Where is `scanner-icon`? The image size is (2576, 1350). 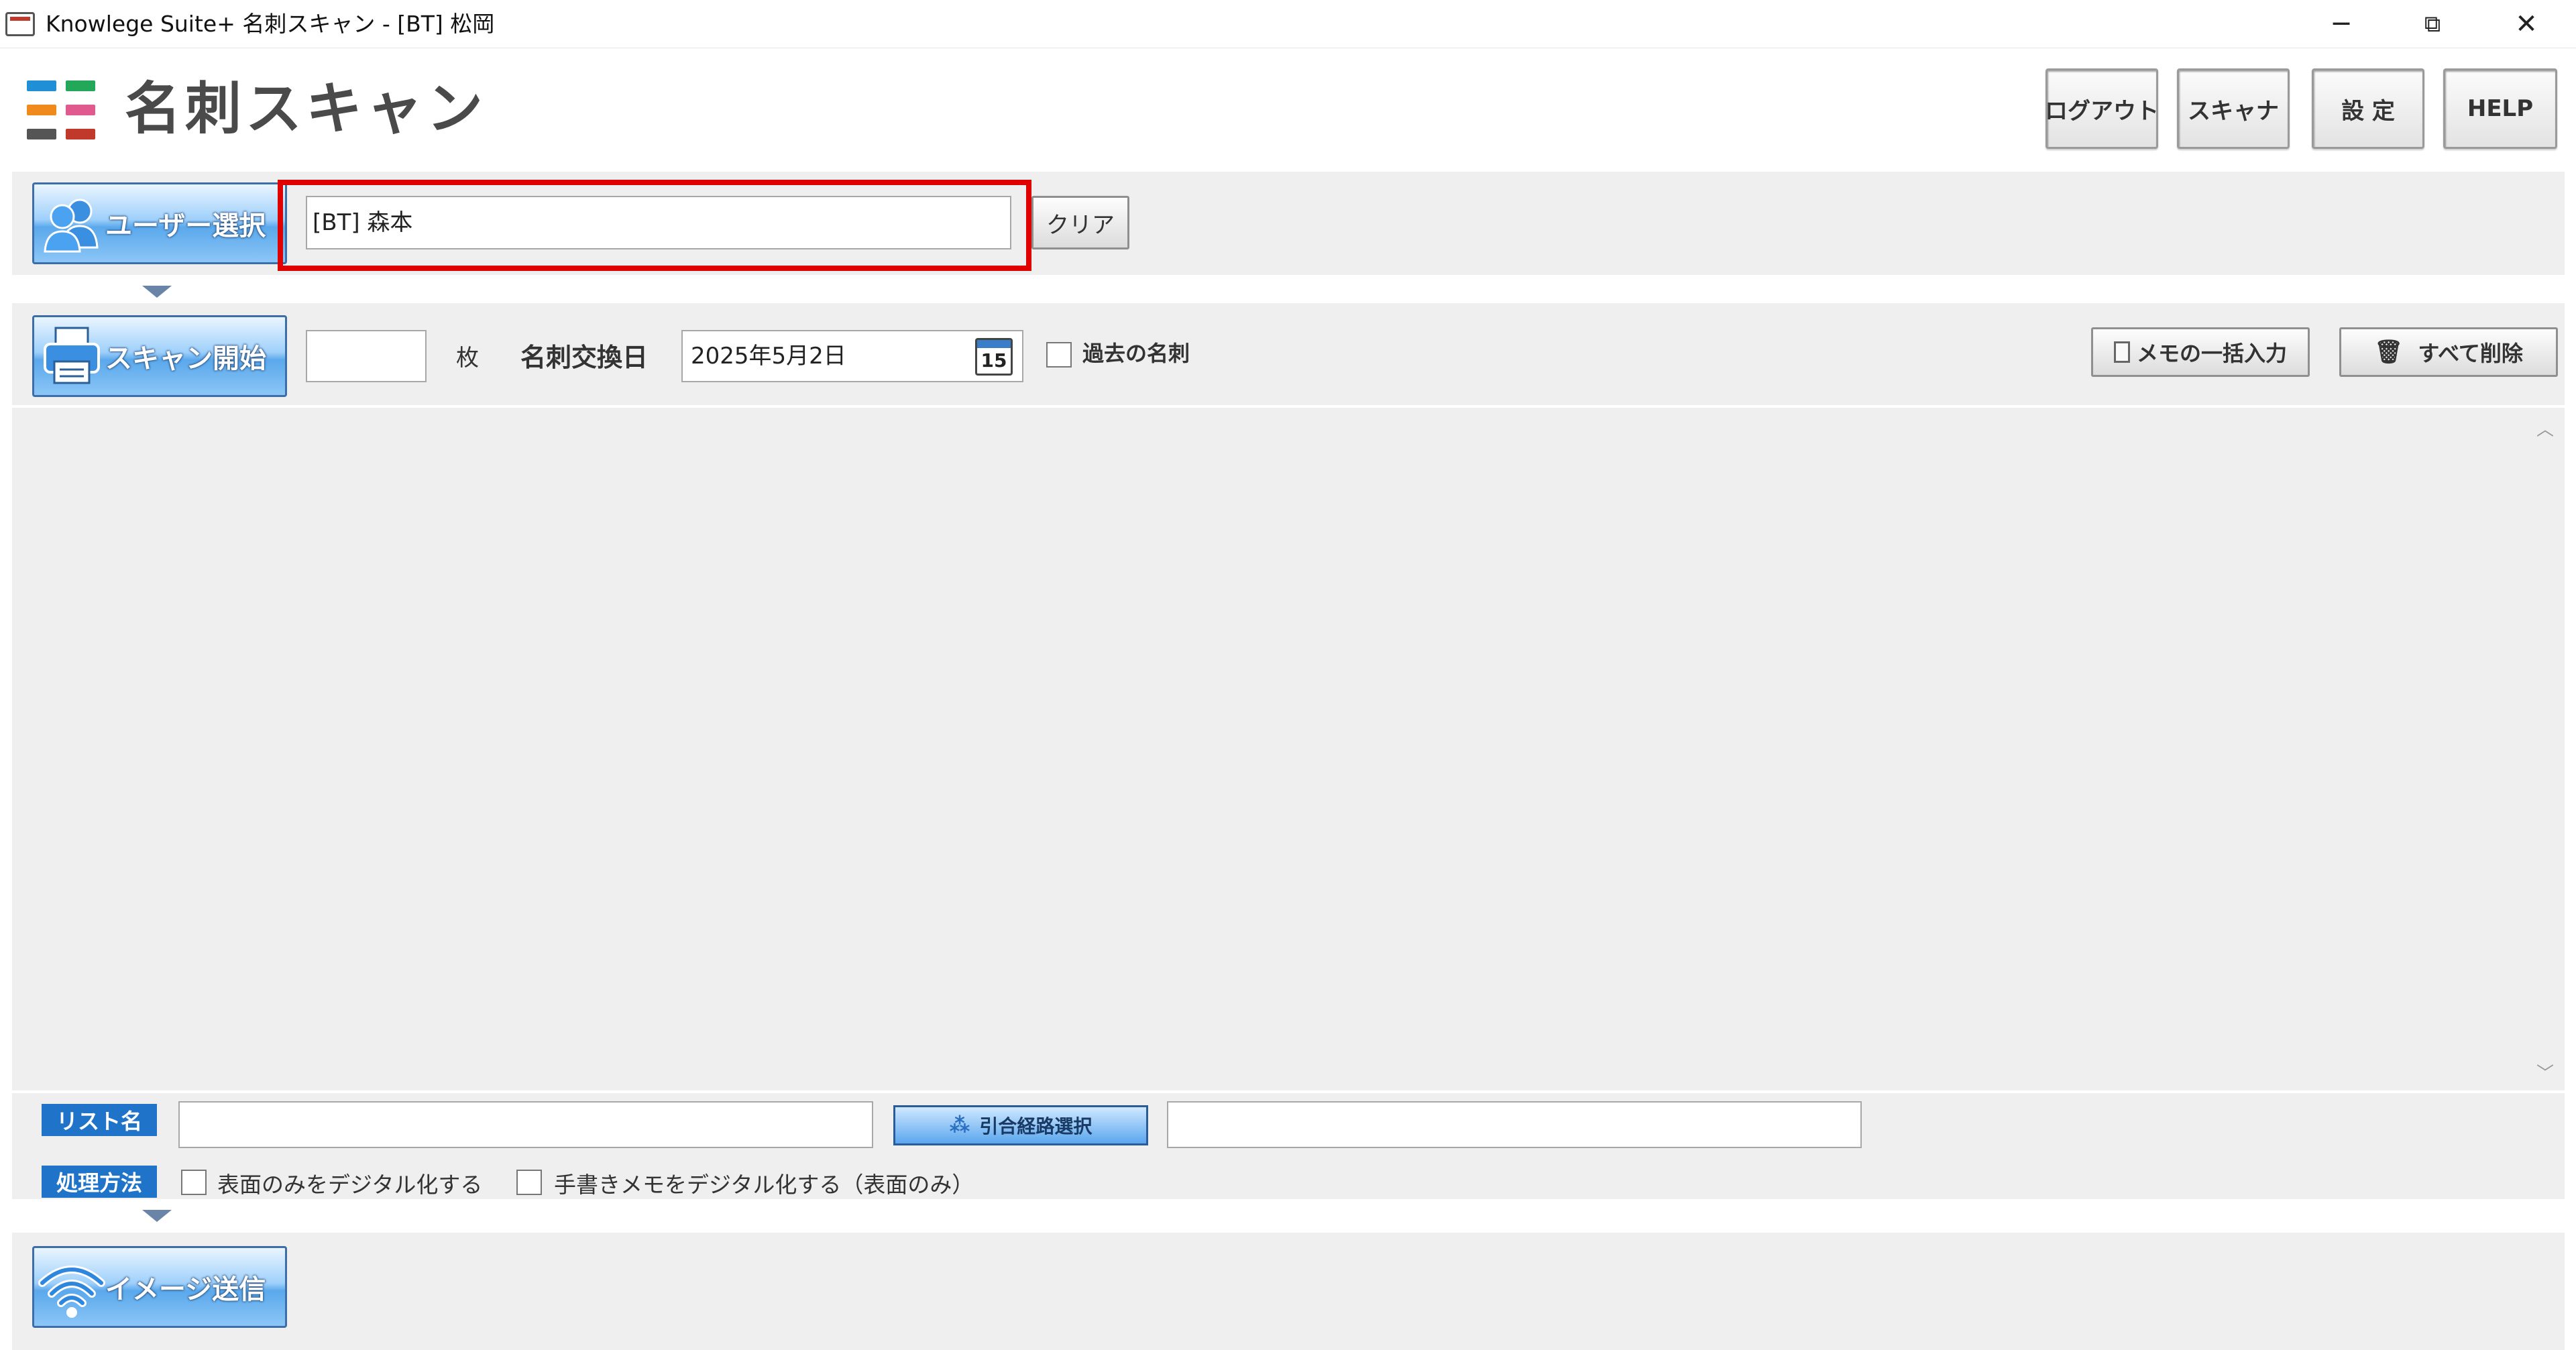
scanner-icon is located at coordinates (71, 356).